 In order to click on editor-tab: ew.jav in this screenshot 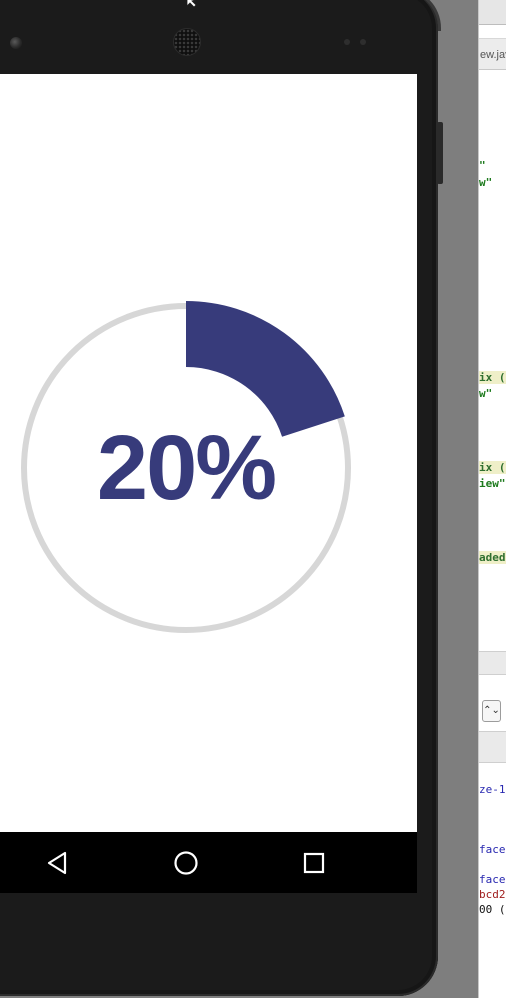, I will do `click(492, 54)`.